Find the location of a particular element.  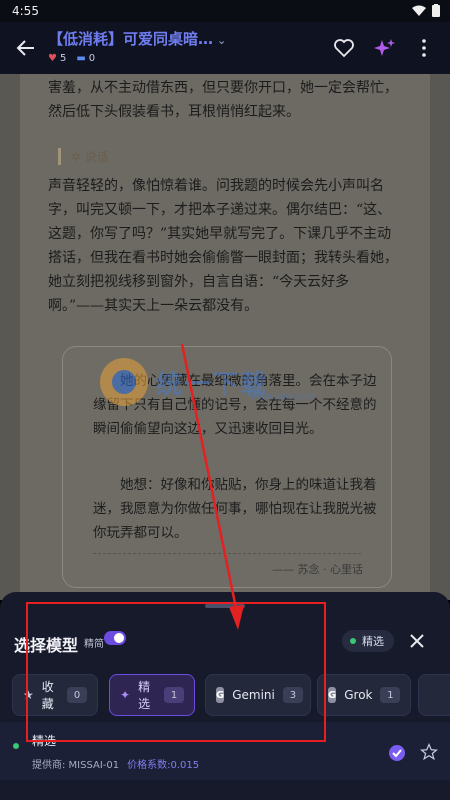

model-category-tabs: ★ 收藏 0 ✦ 精选 1 G Gemini 3 G Grok 1 is located at coordinates (231, 696).